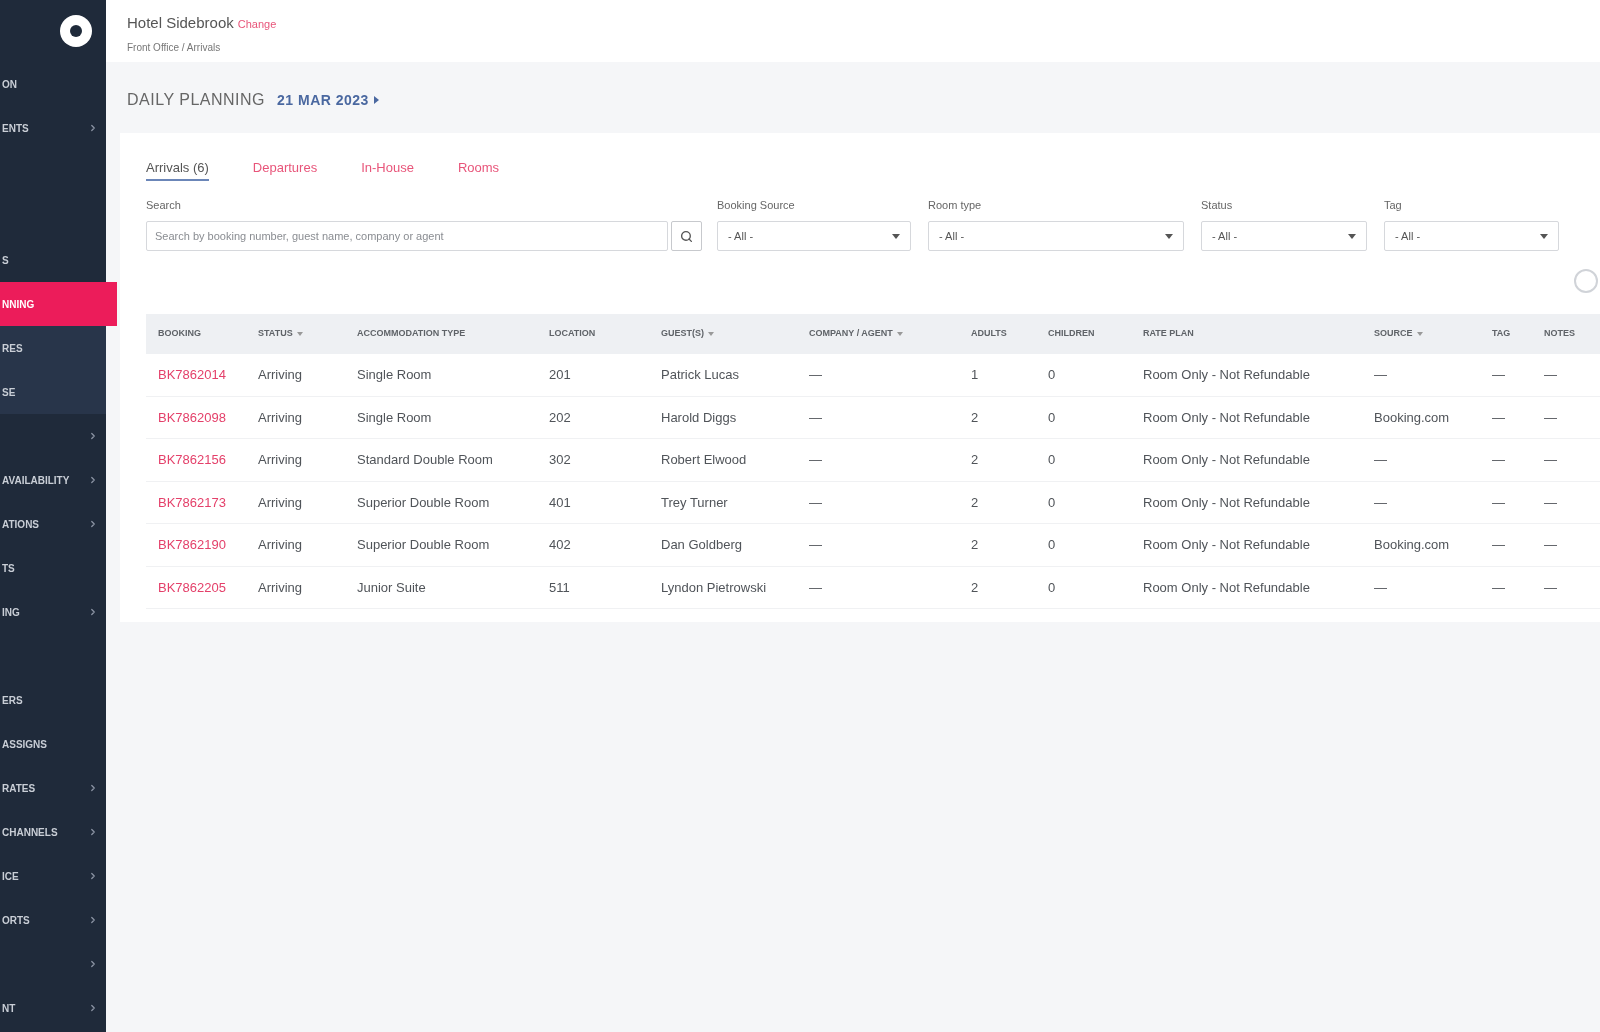 This screenshot has width=1600, height=1032. I want to click on column-header: NOTES, so click(1559, 334).